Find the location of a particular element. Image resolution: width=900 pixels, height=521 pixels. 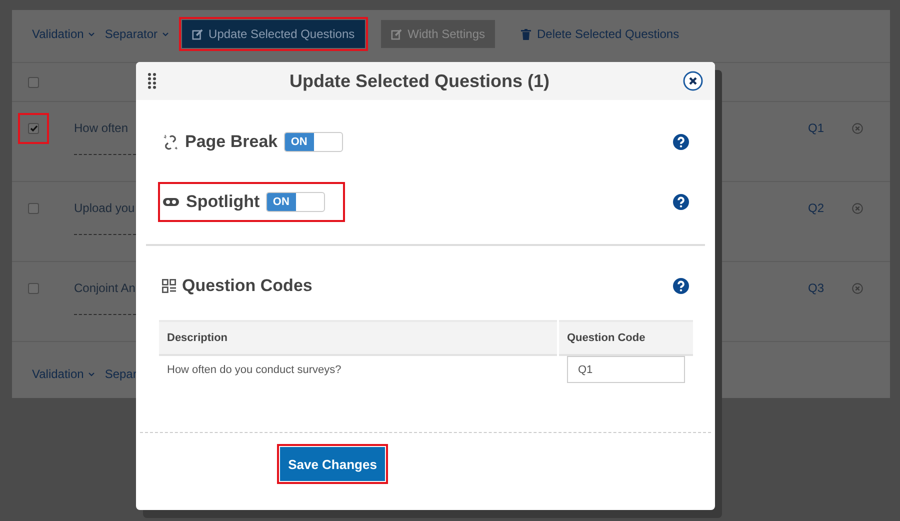

table-cell-text: How often do you conduct surveys? is located at coordinates (254, 370).